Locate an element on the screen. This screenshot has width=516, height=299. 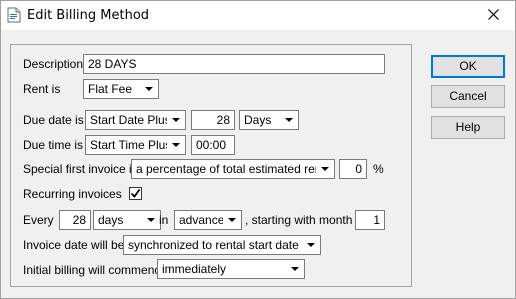
recurring-invoices-checkbox is located at coordinates (135, 193).